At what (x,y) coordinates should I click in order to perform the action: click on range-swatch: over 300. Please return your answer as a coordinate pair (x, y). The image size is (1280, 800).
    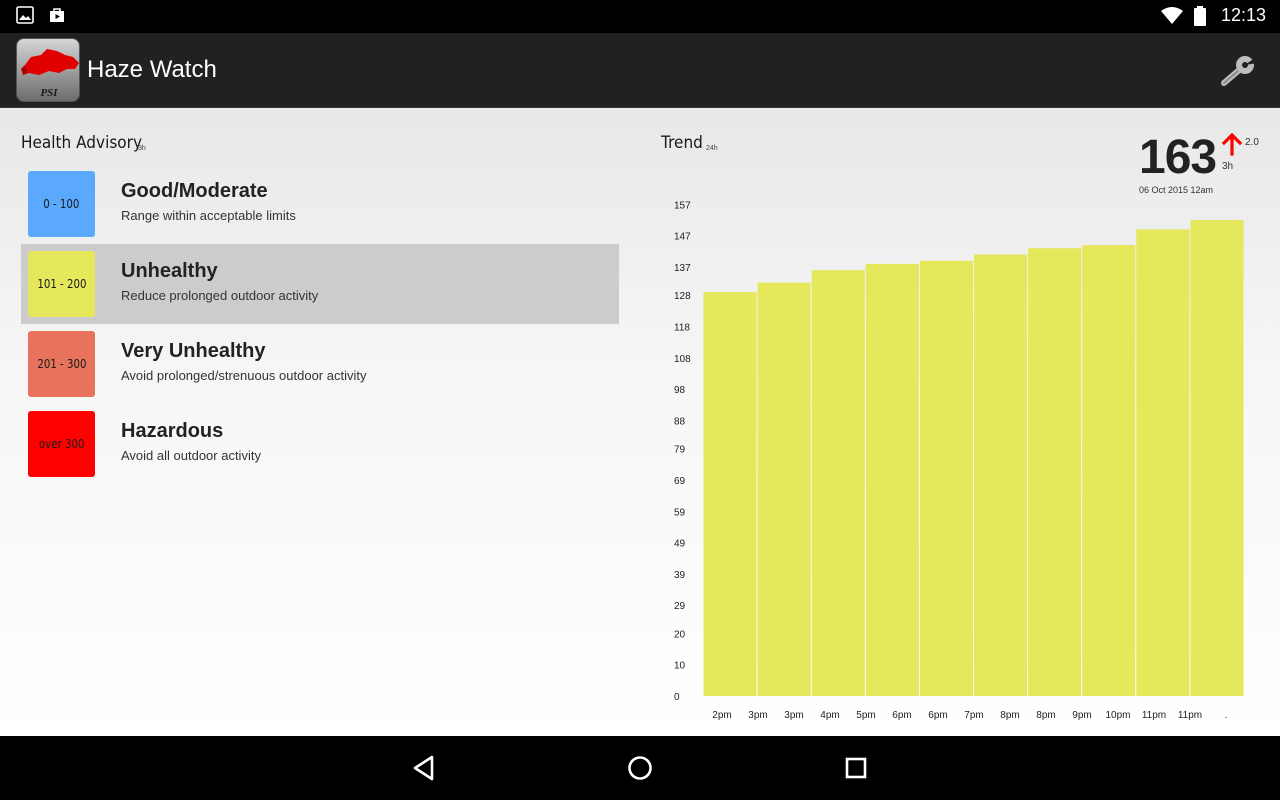
    Looking at the image, I should click on (61, 444).